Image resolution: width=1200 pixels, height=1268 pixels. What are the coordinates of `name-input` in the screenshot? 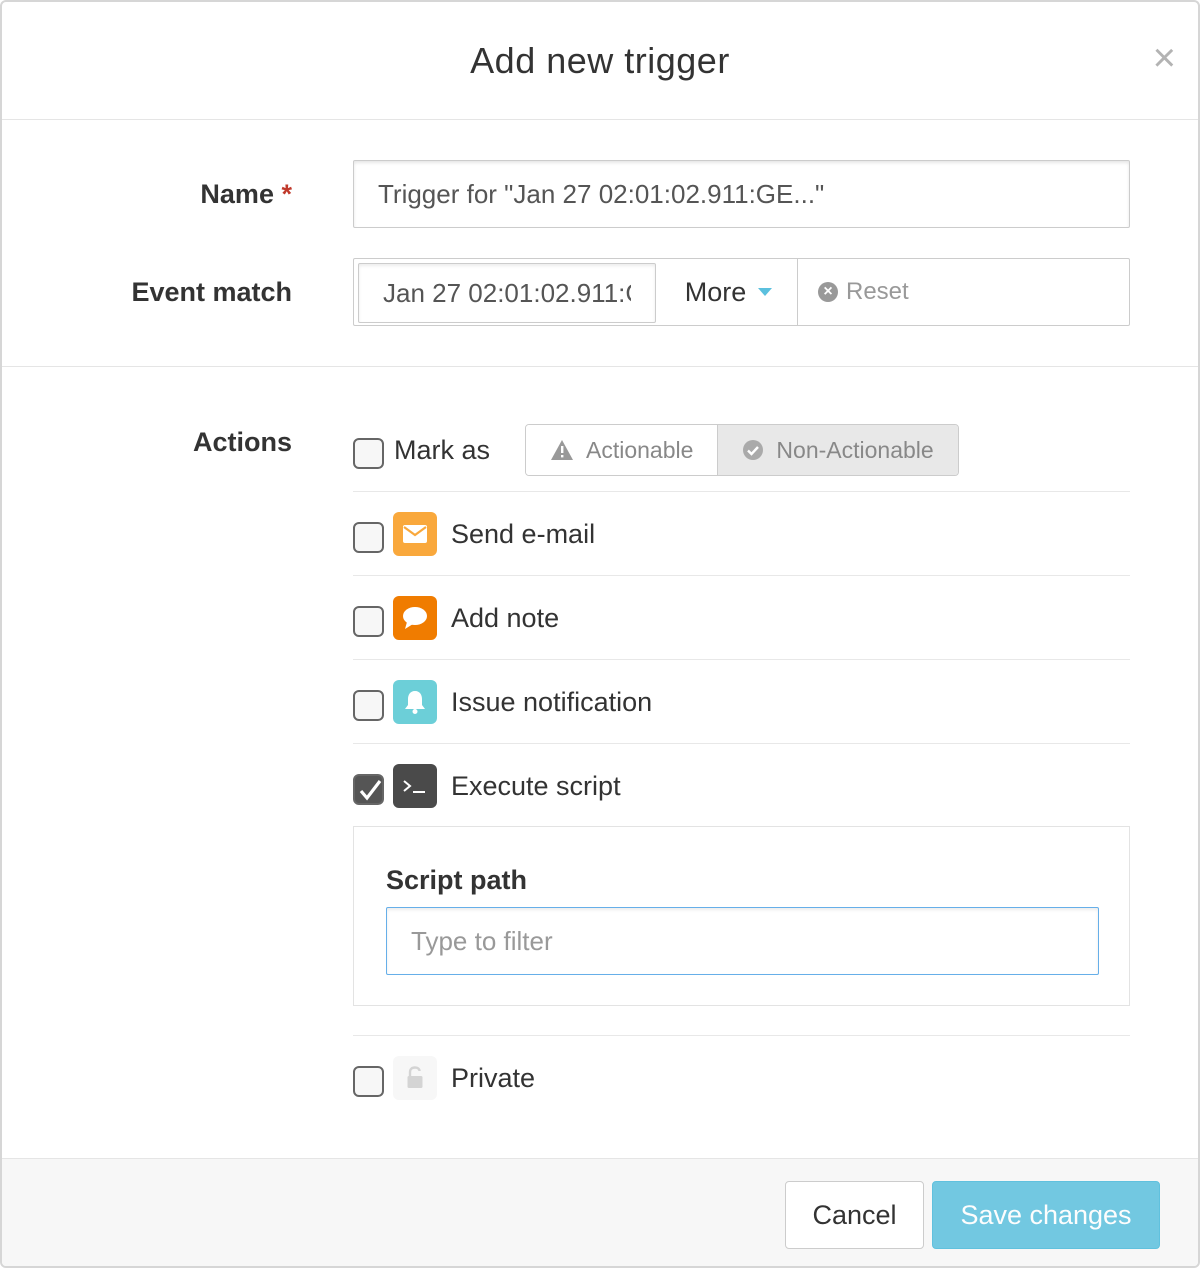 It's located at (741, 194).